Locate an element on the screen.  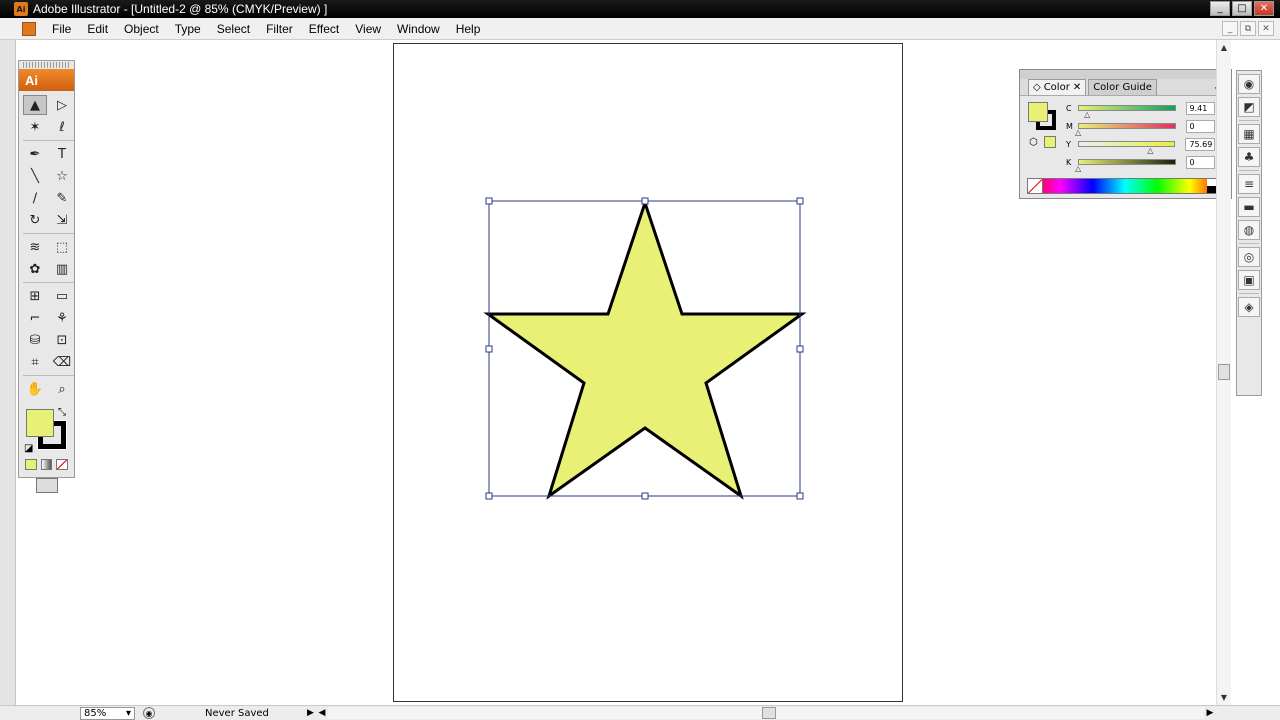
slider-track-y: △ is located at coordinates (1126, 148).